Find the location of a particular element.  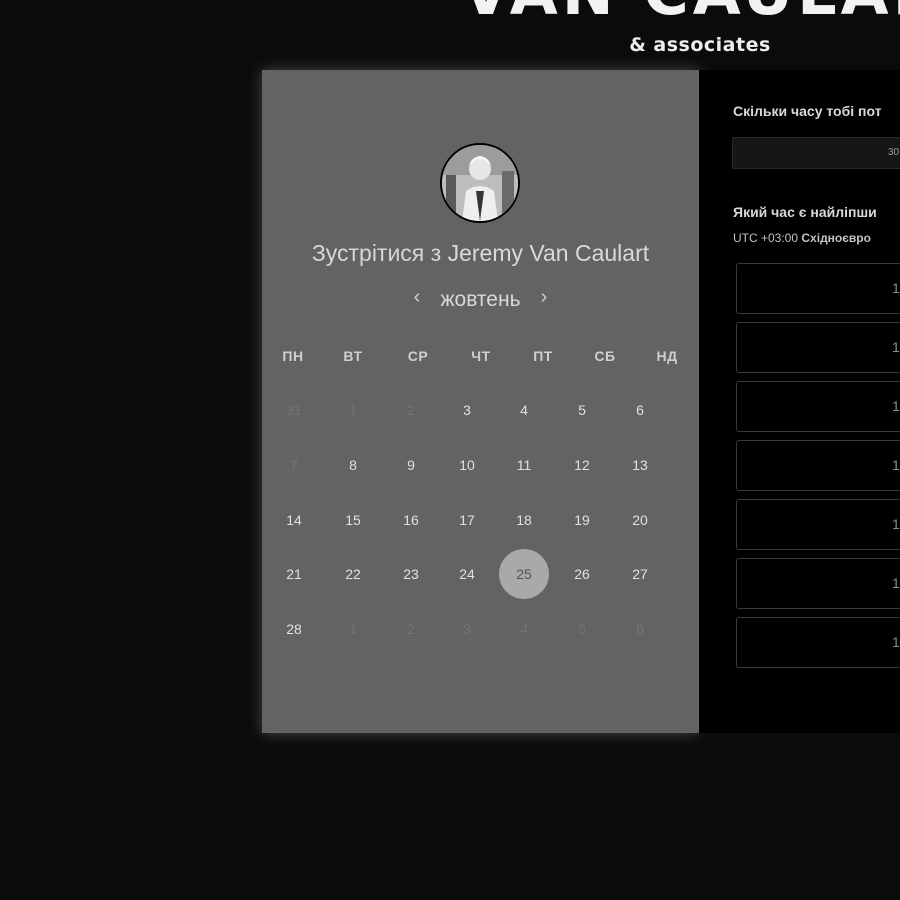

calendar-day: 27 is located at coordinates (640, 574).